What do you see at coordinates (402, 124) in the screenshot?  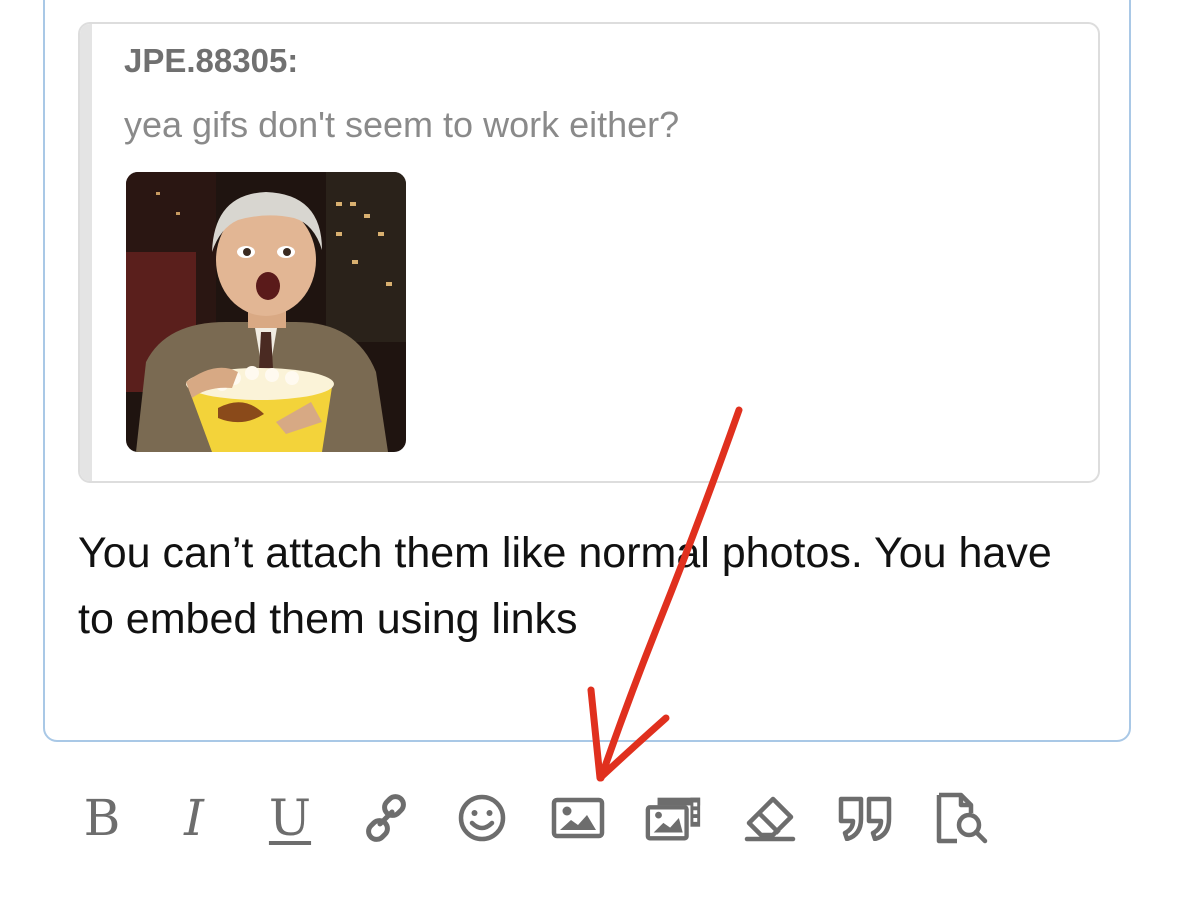 I see `quote-text: yea gifs don't seem to work either?` at bounding box center [402, 124].